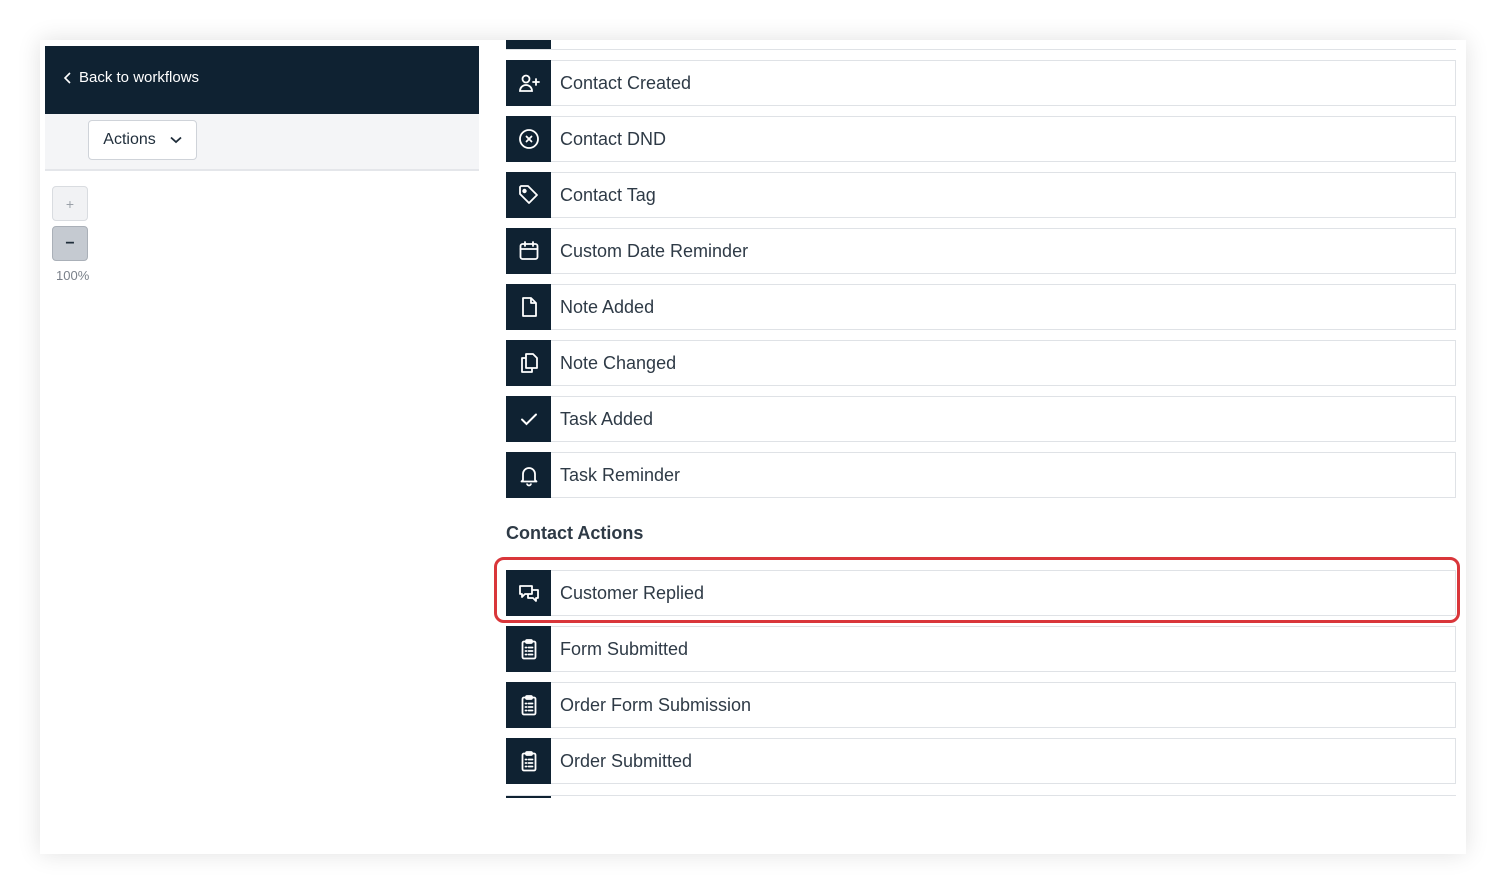 Image resolution: width=1506 pixels, height=894 pixels. I want to click on trigger-contact-dnd: Contact DND, so click(981, 139).